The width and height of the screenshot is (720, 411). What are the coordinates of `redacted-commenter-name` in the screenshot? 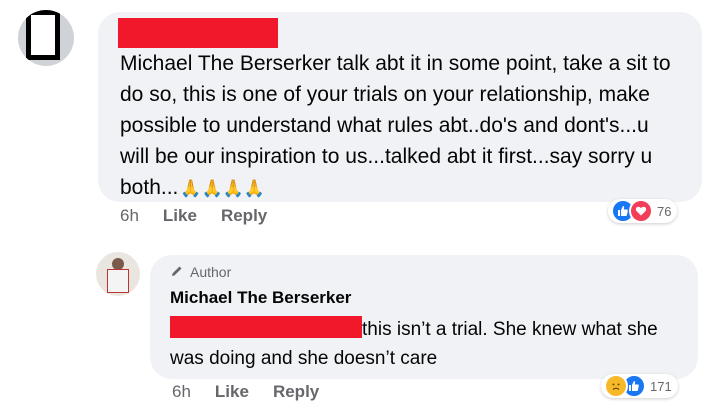 It's located at (198, 33).